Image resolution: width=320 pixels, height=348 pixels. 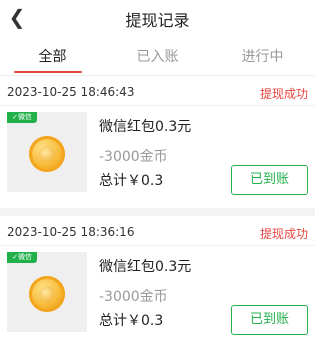 I want to click on tab-bar: 全部 已入账 进行中, so click(x=157, y=56).